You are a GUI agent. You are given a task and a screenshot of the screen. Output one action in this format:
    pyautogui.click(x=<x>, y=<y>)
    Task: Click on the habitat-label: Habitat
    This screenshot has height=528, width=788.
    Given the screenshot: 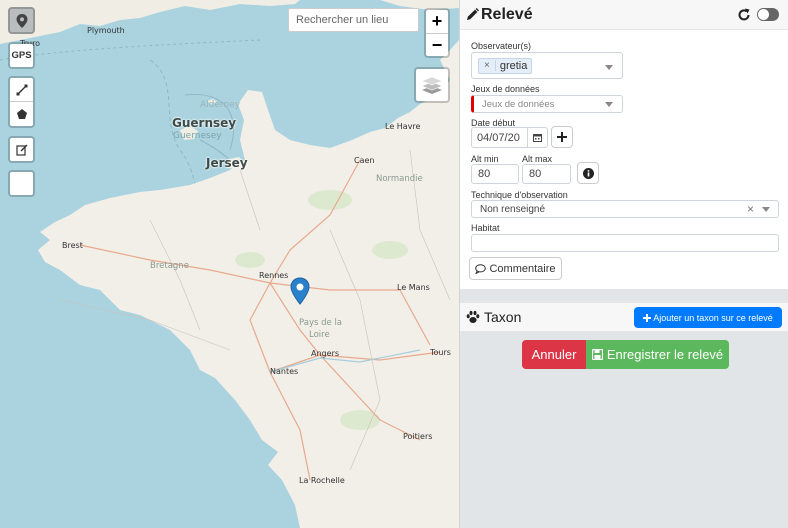 What is the action you would take?
    pyautogui.click(x=485, y=228)
    